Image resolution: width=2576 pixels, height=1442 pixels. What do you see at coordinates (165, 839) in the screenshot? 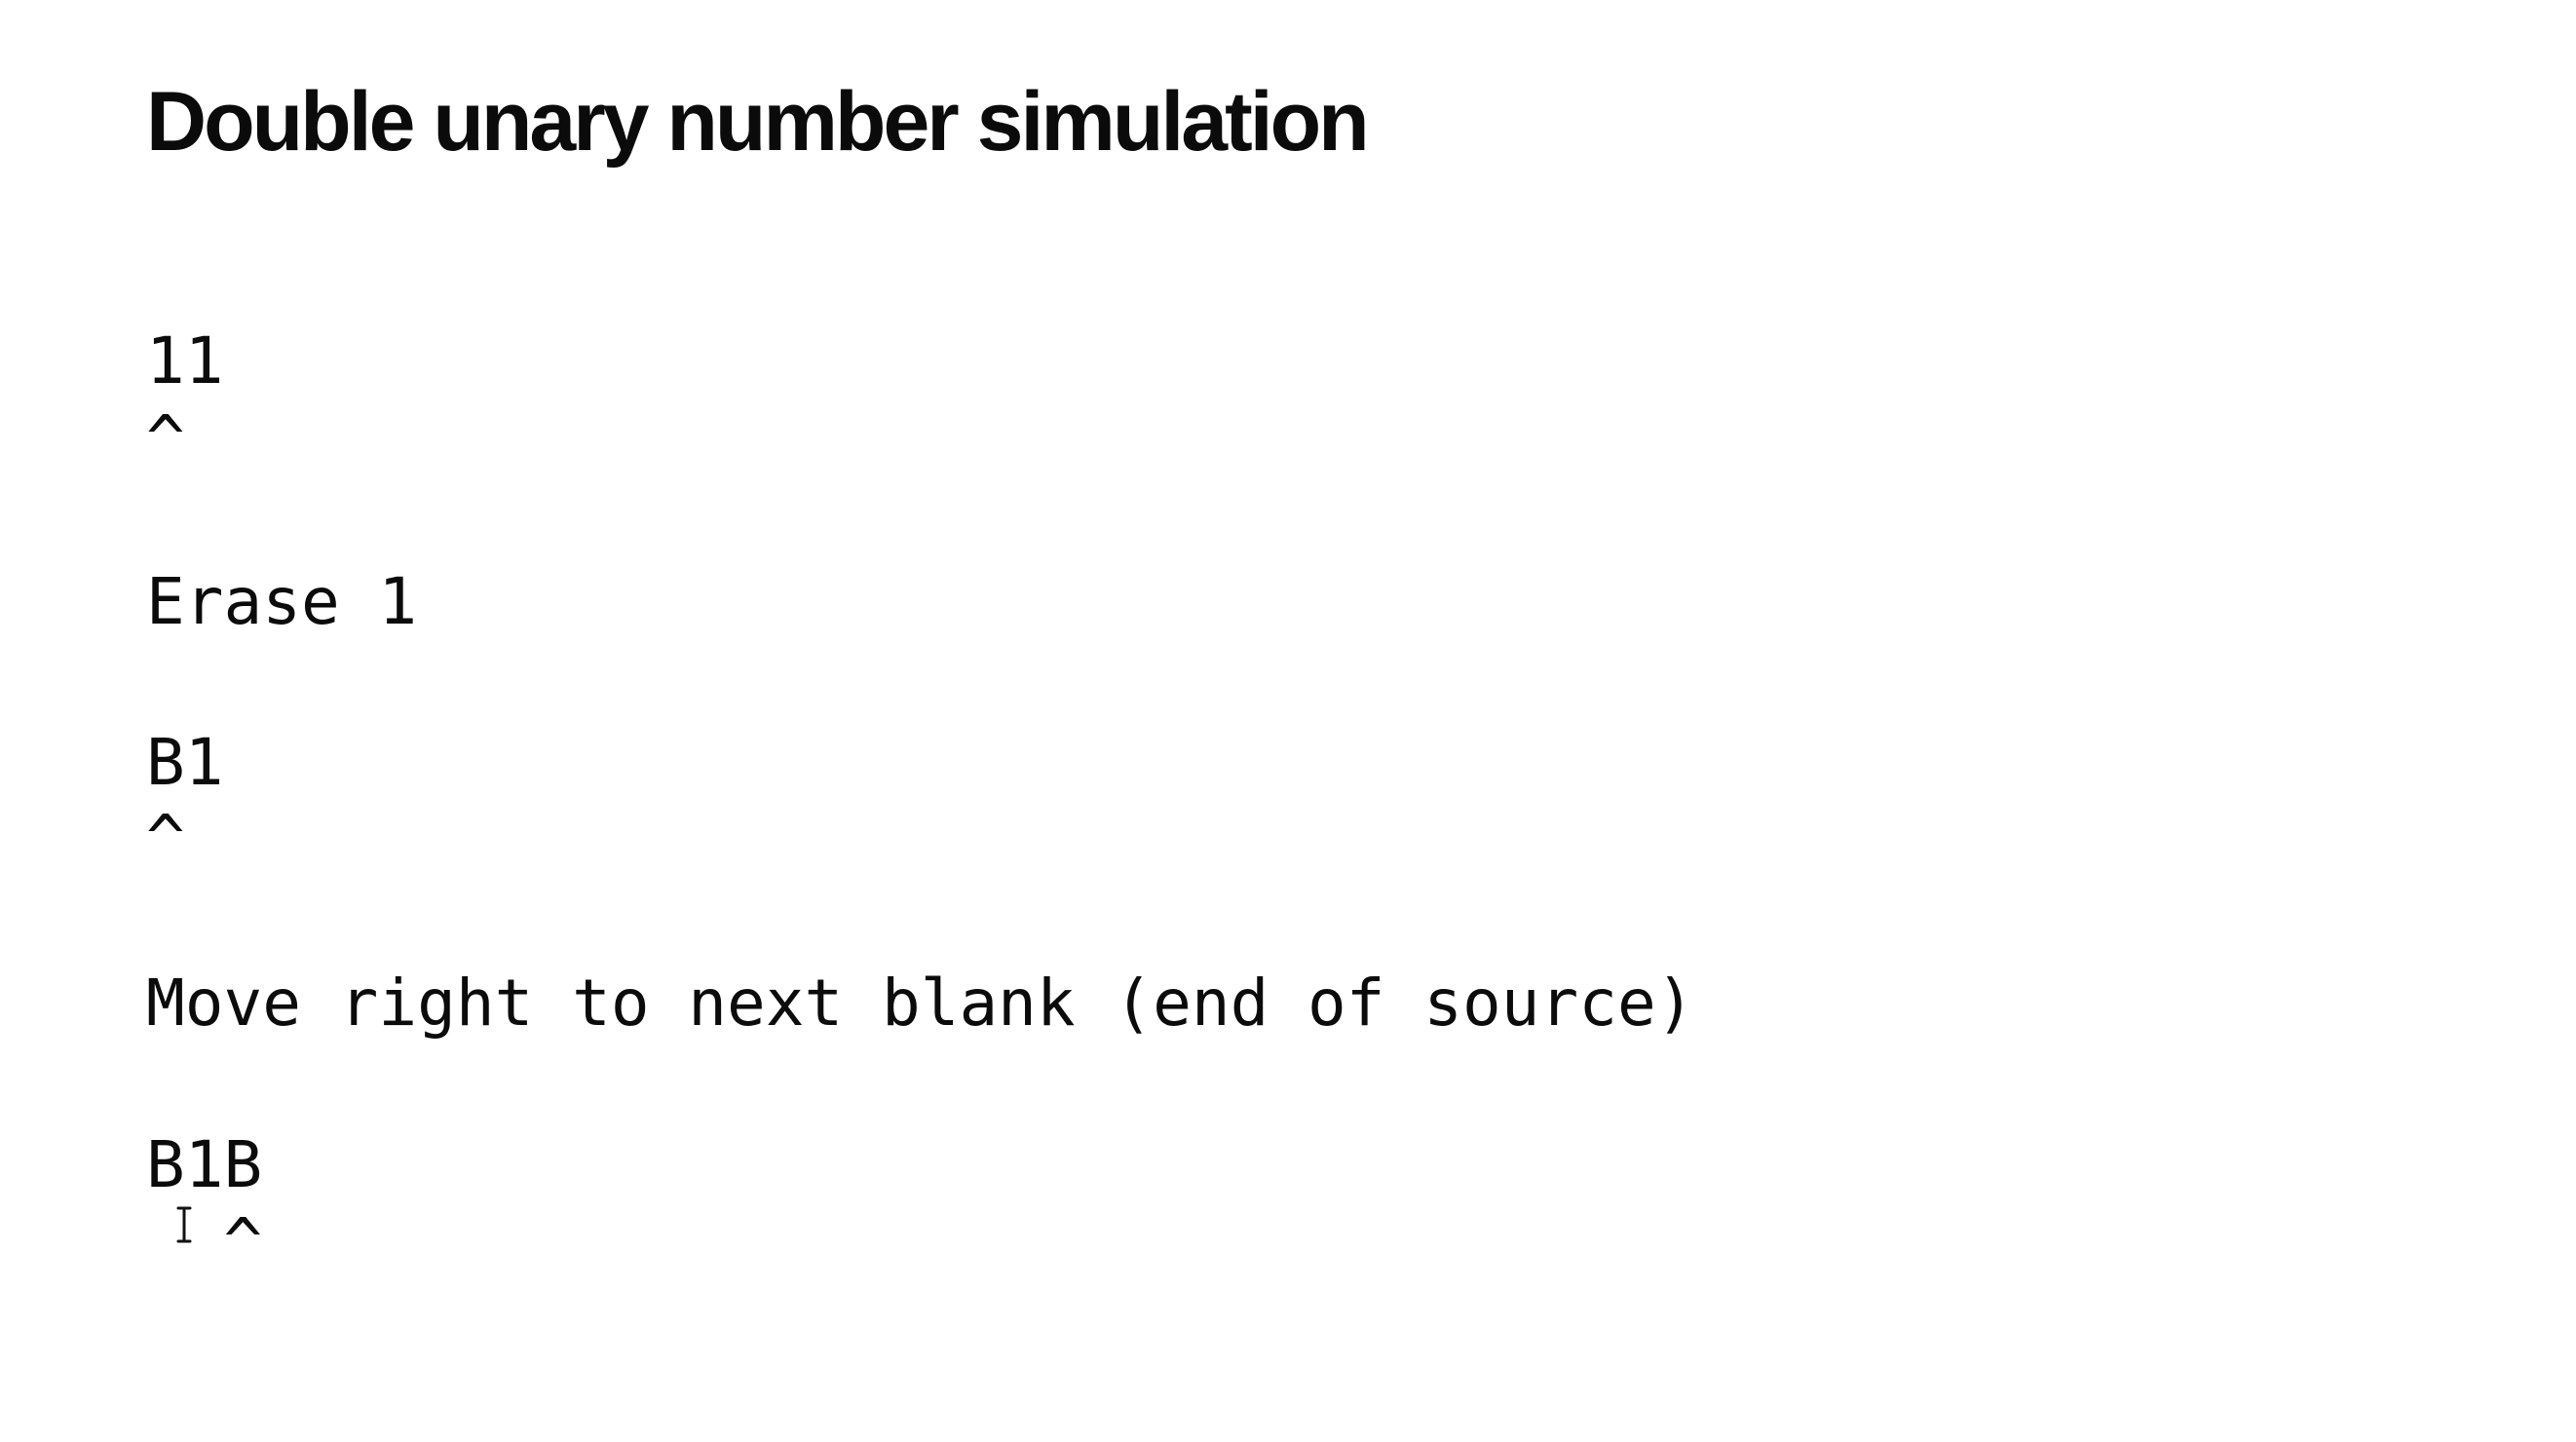
I see `head-marker-2: ^` at bounding box center [165, 839].